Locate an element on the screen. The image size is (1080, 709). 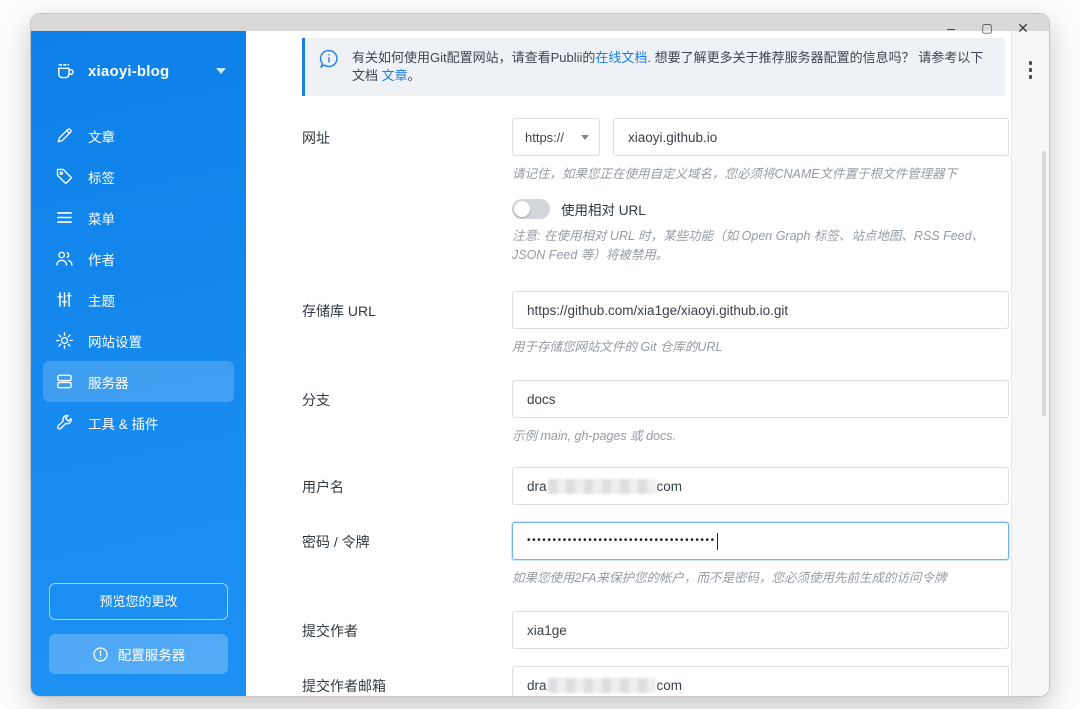
minimize-button: – is located at coordinates (951, 28).